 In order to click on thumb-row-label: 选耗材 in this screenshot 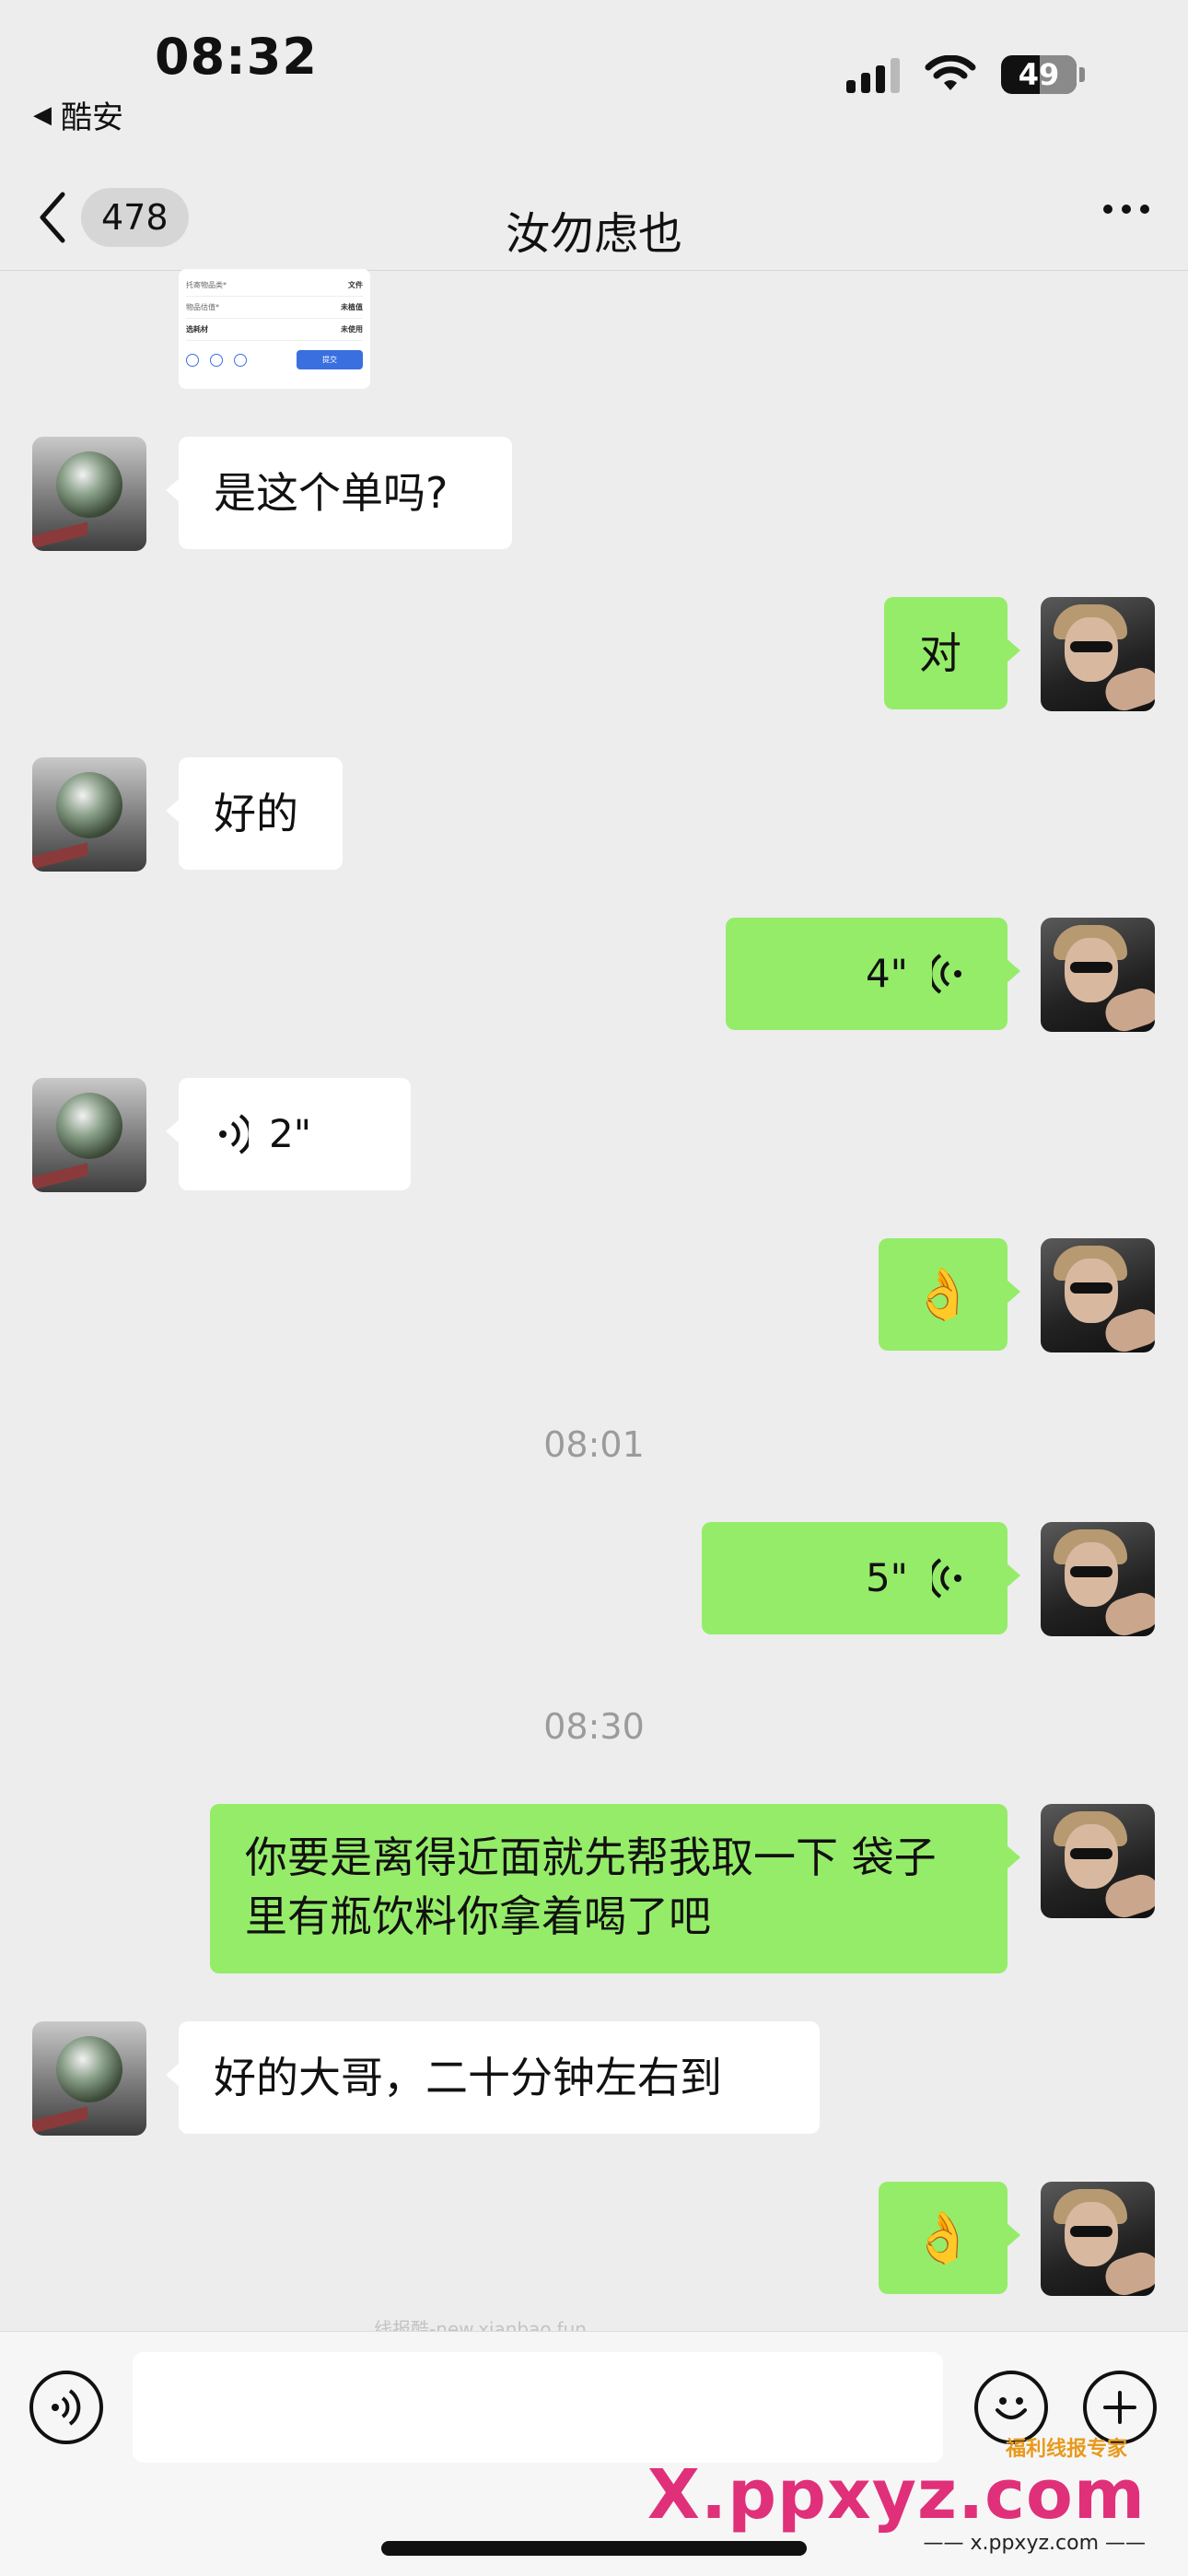, I will do `click(197, 329)`.